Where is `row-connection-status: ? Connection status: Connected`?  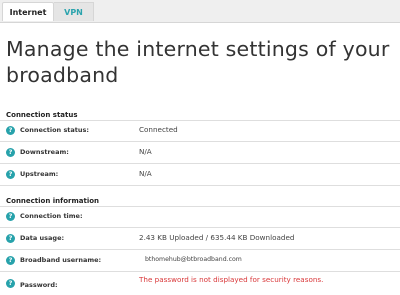 row-connection-status: ? Connection status: Connected is located at coordinates (200, 131).